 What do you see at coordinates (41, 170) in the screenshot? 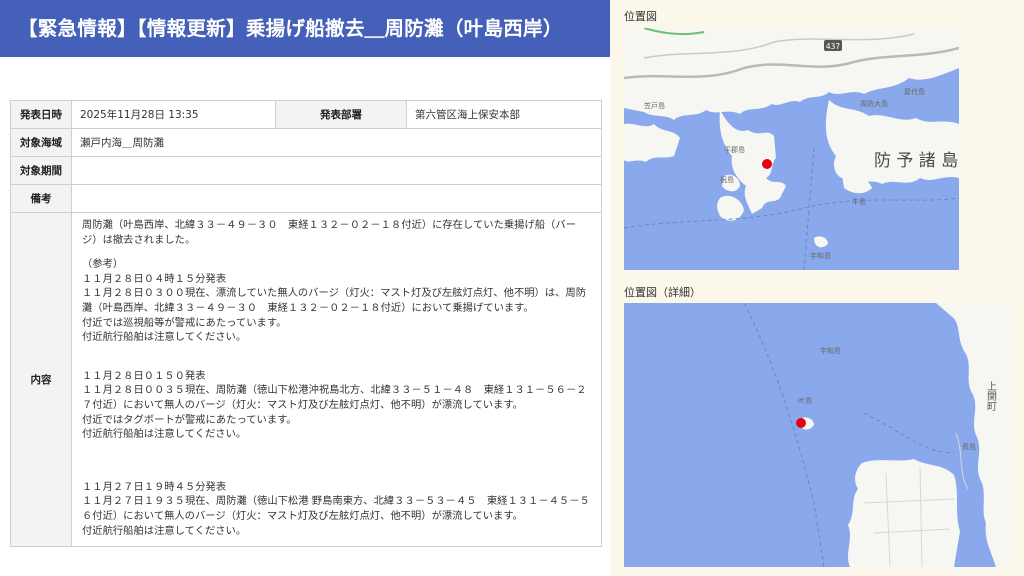
I see `period-label: 対象期間` at bounding box center [41, 170].